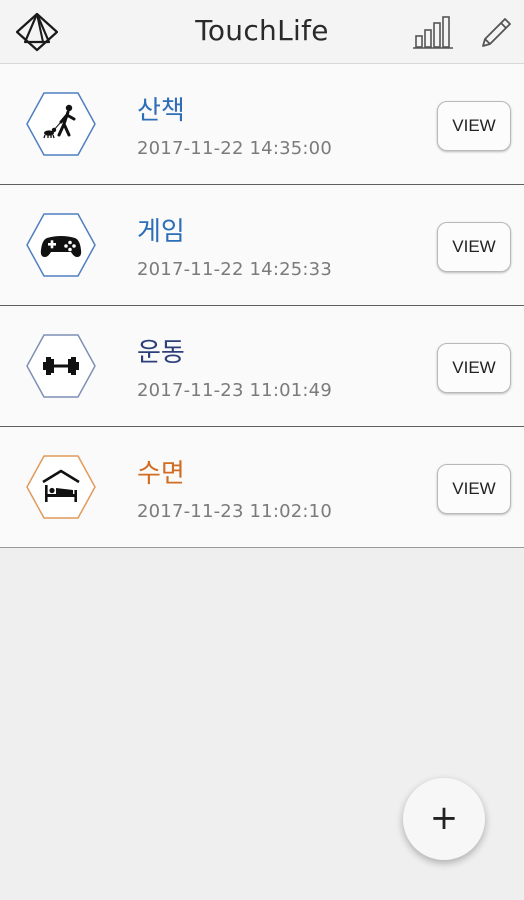  Describe the element at coordinates (61, 487) in the screenshot. I see `bed-icon` at that location.